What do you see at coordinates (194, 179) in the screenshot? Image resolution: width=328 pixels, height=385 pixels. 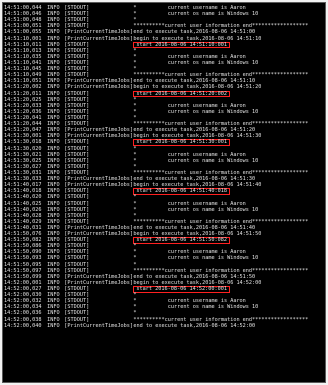 I see `log-message: end to execute task,2016-08-06 14:51:30` at bounding box center [194, 179].